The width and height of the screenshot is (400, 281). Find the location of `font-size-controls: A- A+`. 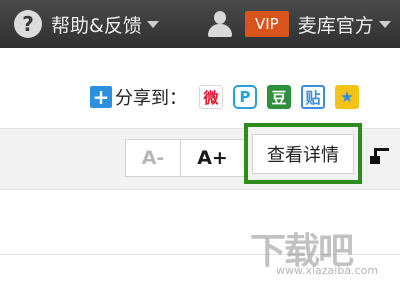

font-size-controls: A- A+ is located at coordinates (185, 158).